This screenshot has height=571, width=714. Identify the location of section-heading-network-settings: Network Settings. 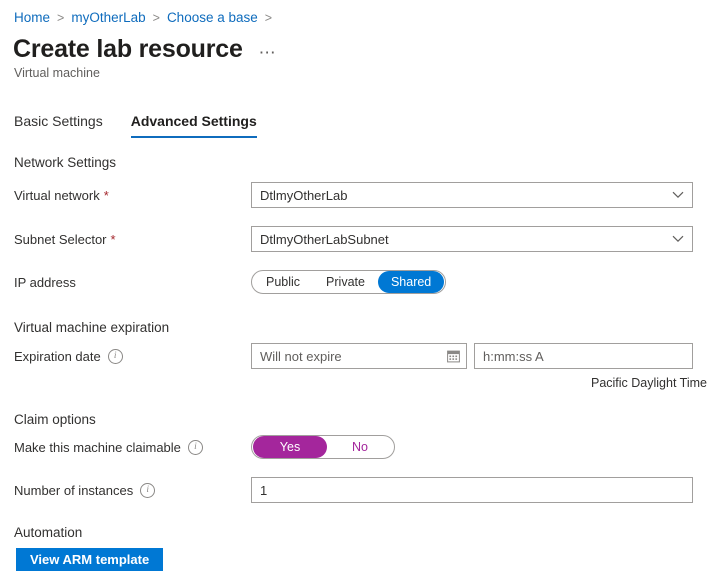
(65, 162).